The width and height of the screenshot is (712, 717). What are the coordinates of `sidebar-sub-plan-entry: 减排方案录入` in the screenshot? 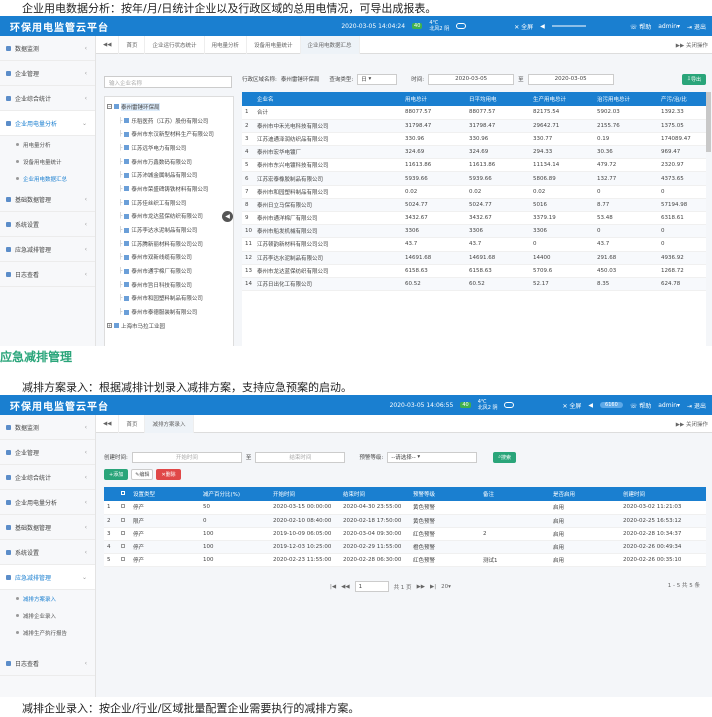 It's located at (47, 598).